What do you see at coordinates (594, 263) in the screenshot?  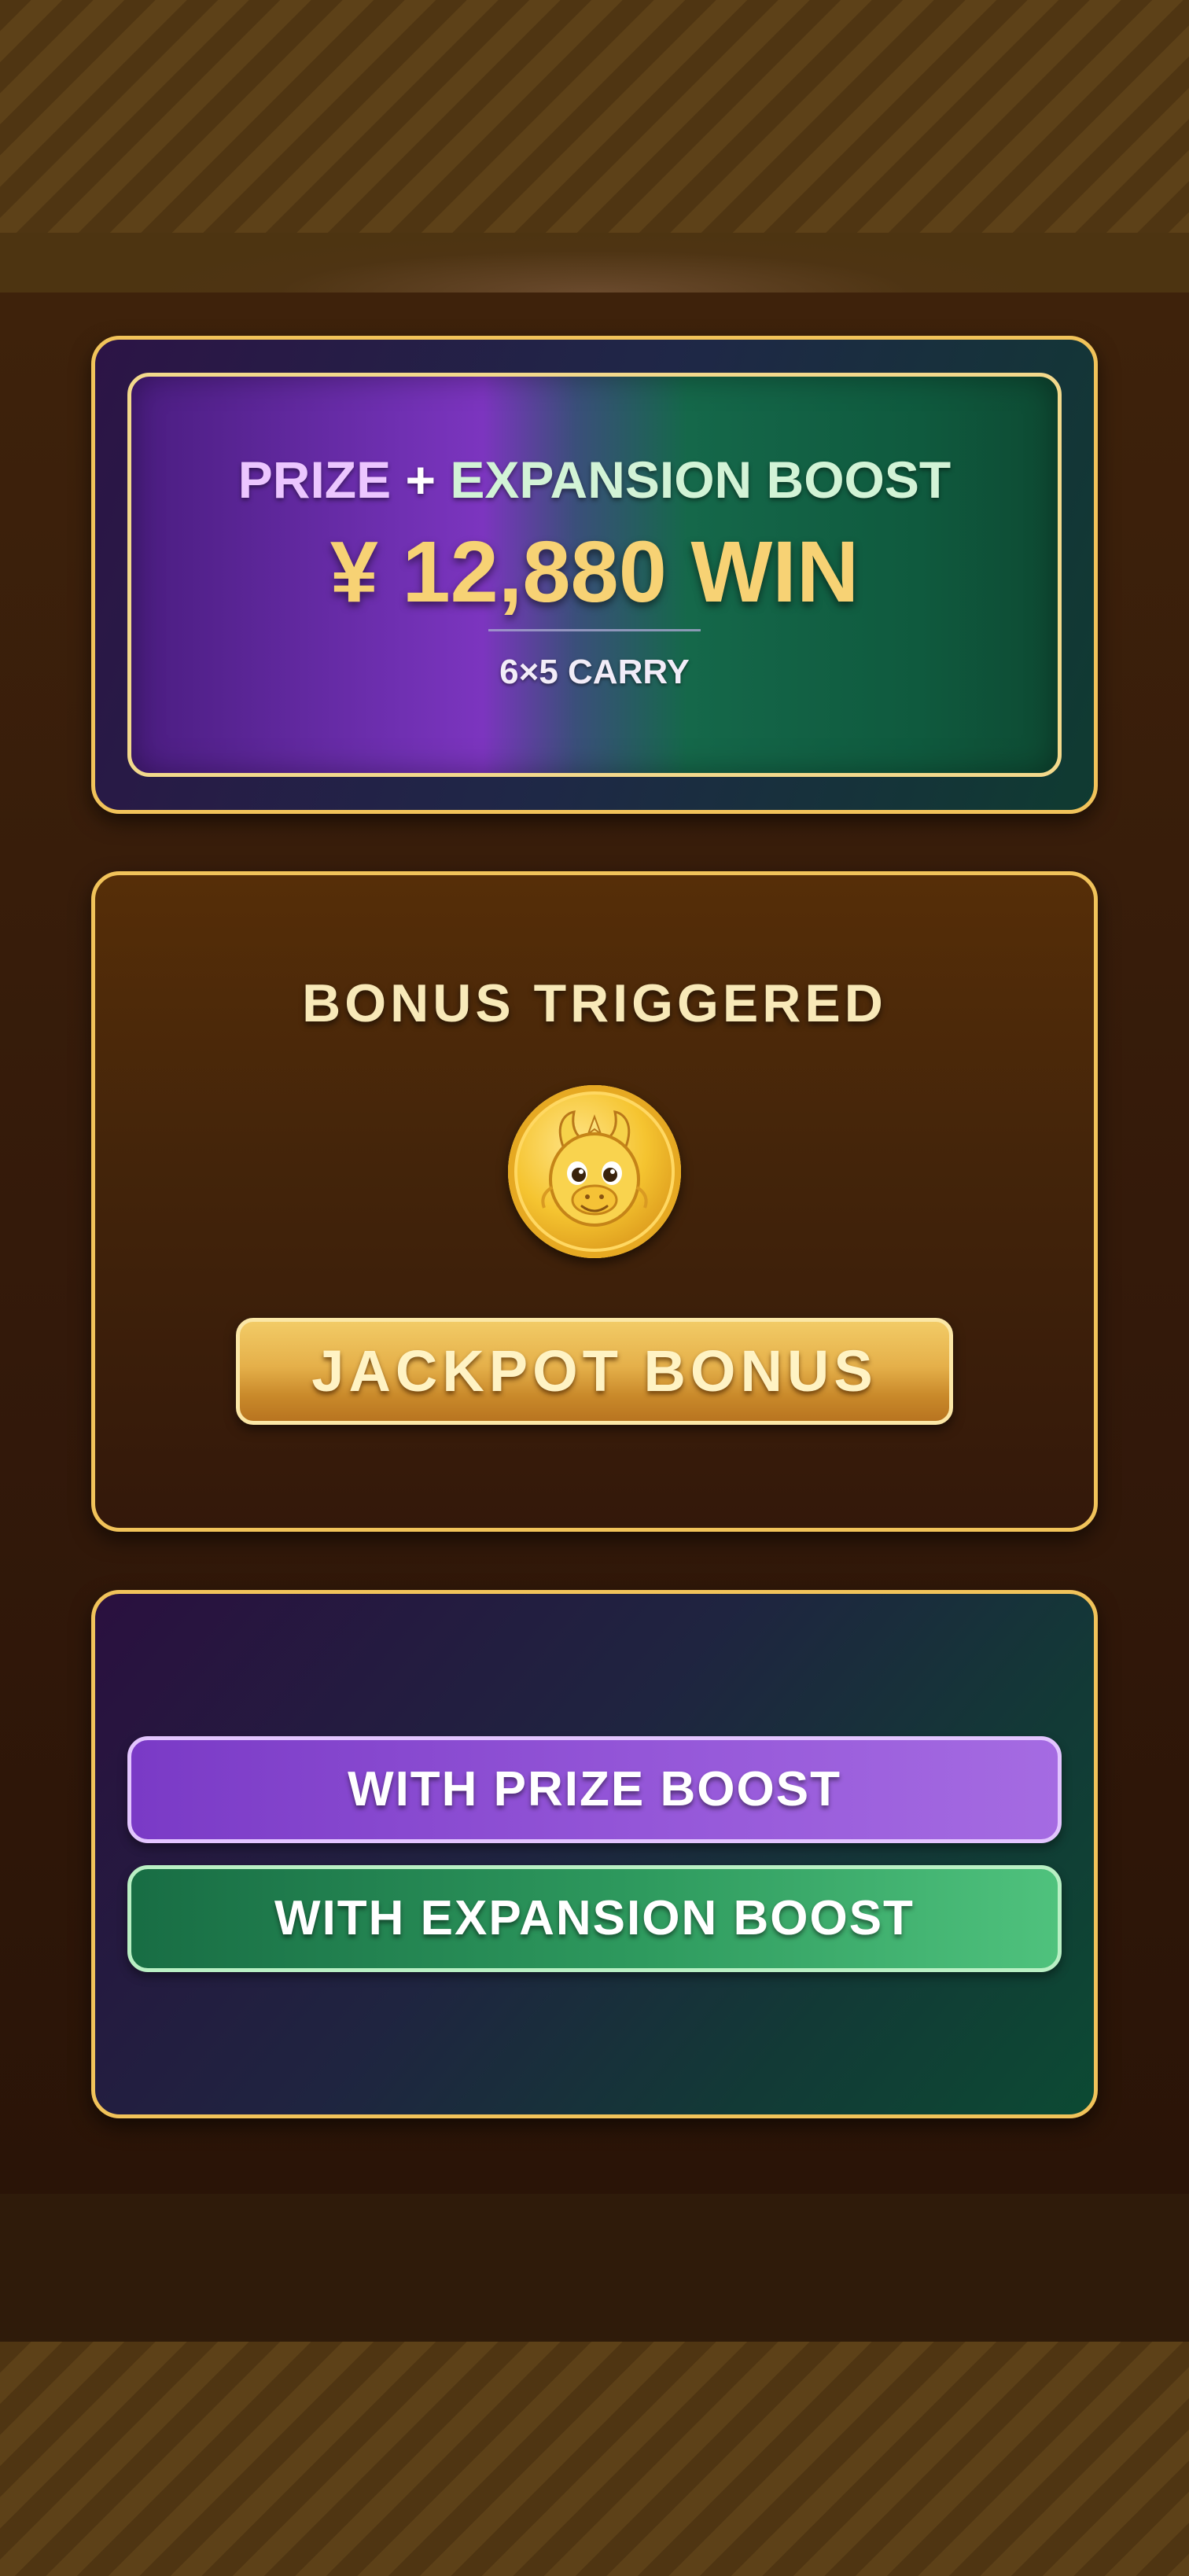 I see `top-glow-band` at bounding box center [594, 263].